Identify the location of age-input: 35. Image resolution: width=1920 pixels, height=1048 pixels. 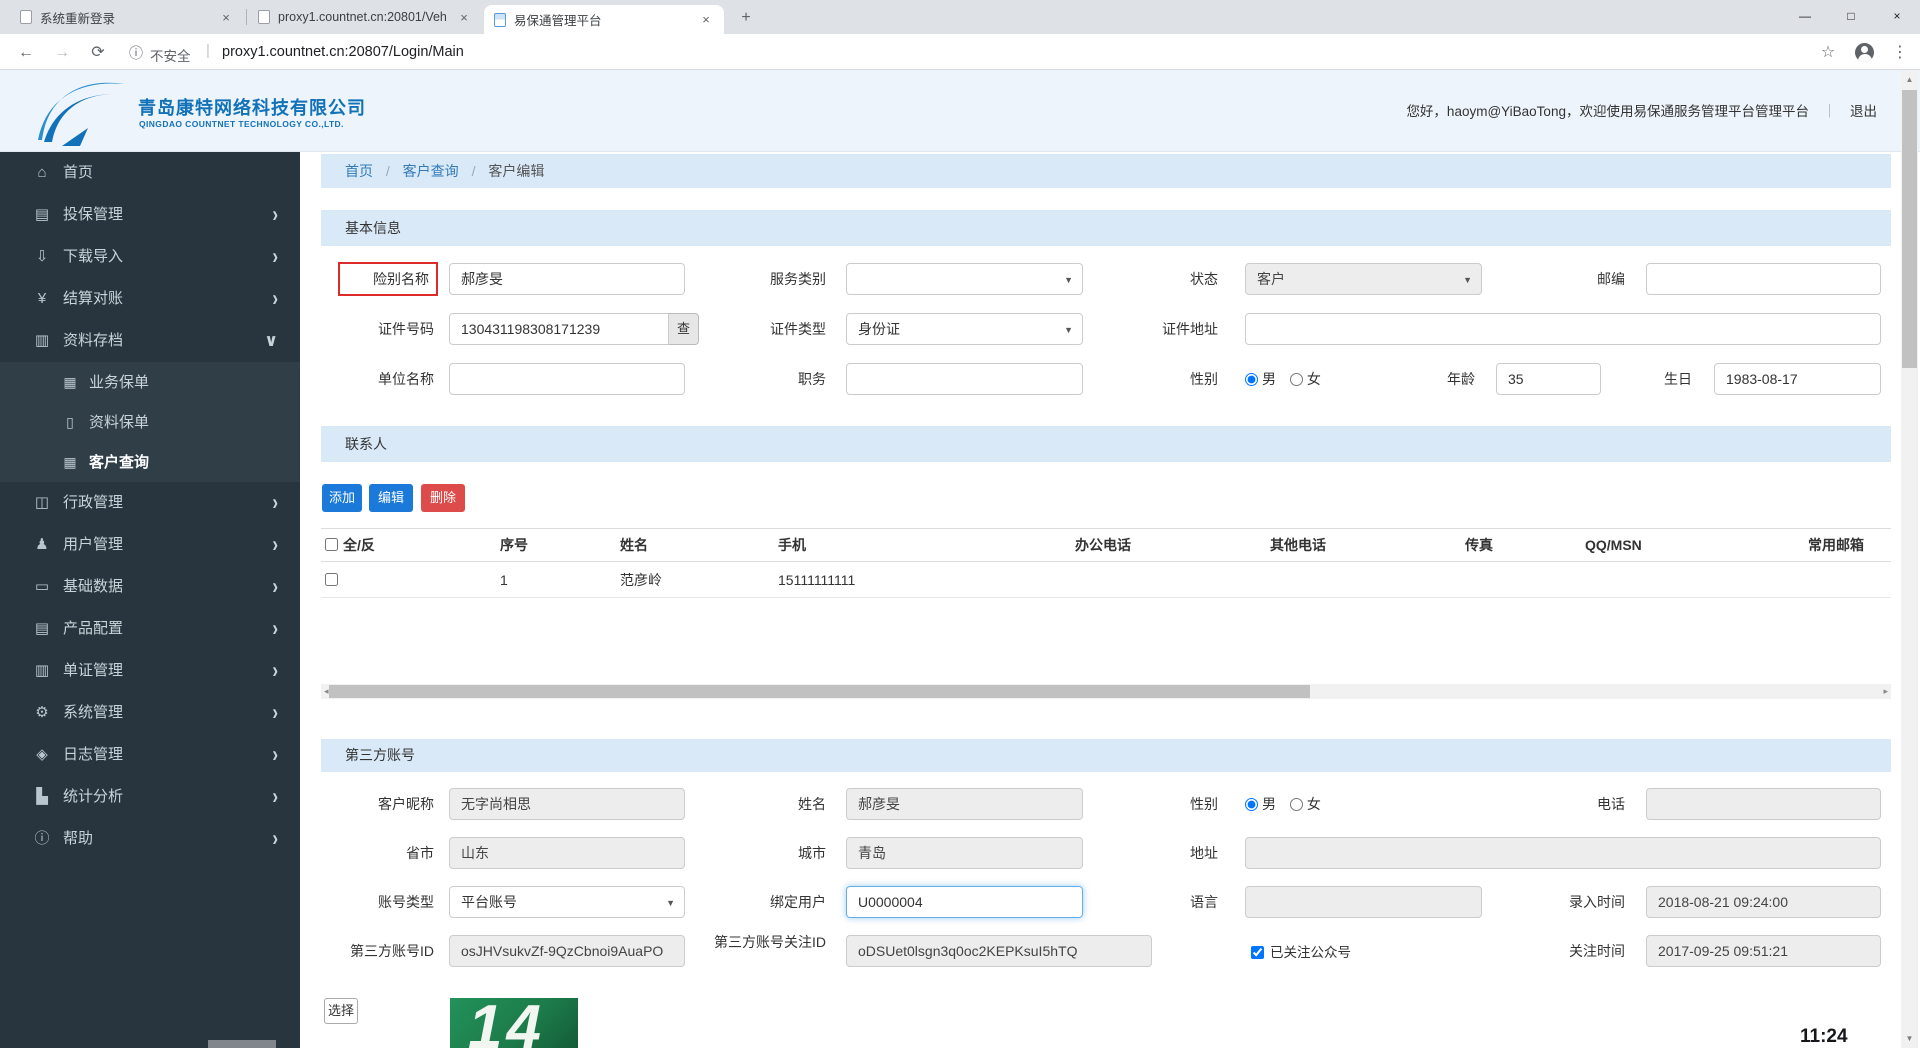
(1548, 379).